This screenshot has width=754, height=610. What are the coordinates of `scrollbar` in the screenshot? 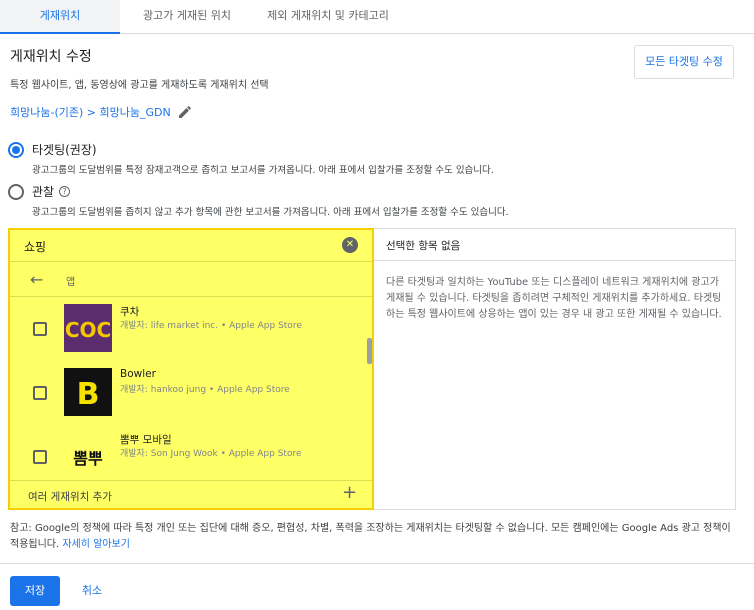 It's located at (369, 351).